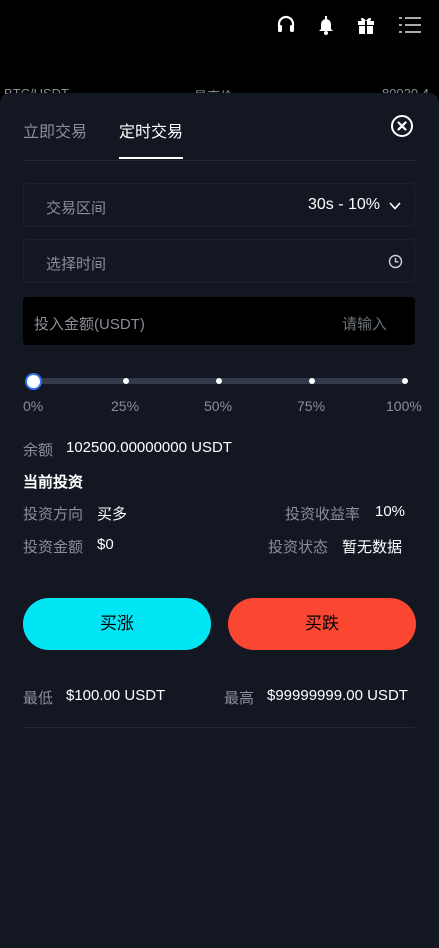 The height and width of the screenshot is (948, 439). What do you see at coordinates (322, 624) in the screenshot?
I see `buy-down-button: 买跌` at bounding box center [322, 624].